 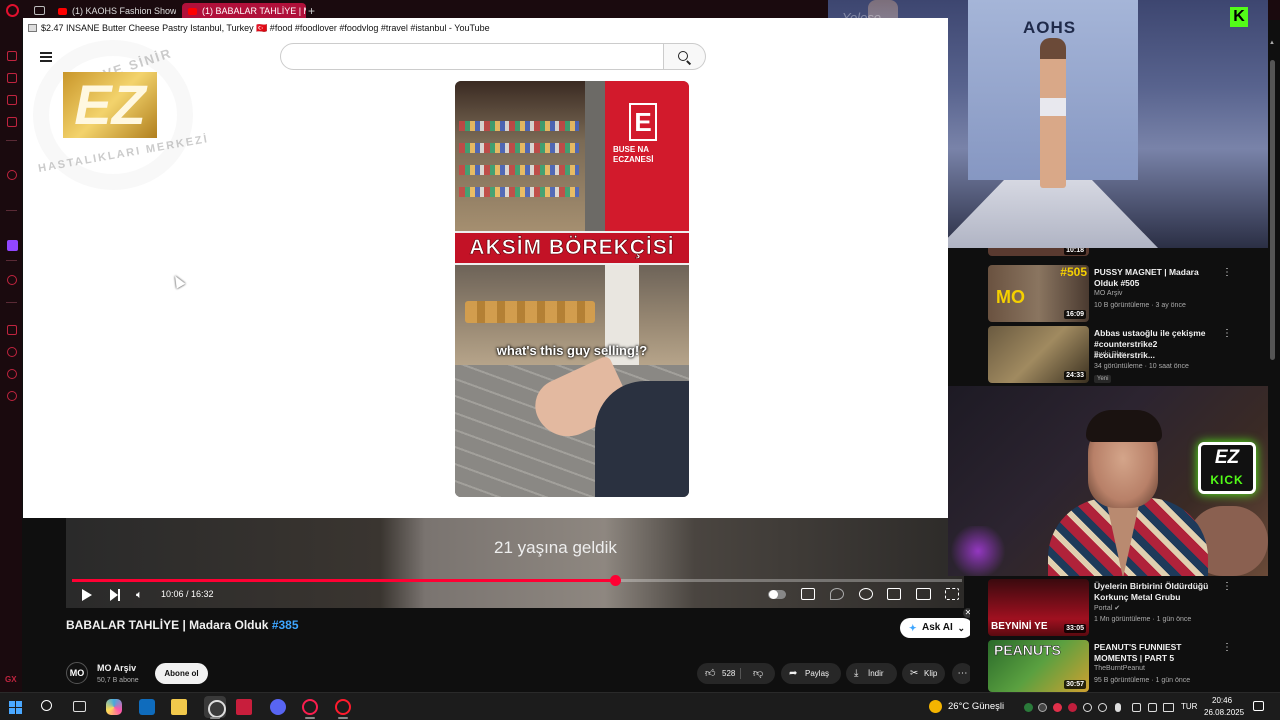 I want to click on ambient-mode-icon, so click(x=837, y=594).